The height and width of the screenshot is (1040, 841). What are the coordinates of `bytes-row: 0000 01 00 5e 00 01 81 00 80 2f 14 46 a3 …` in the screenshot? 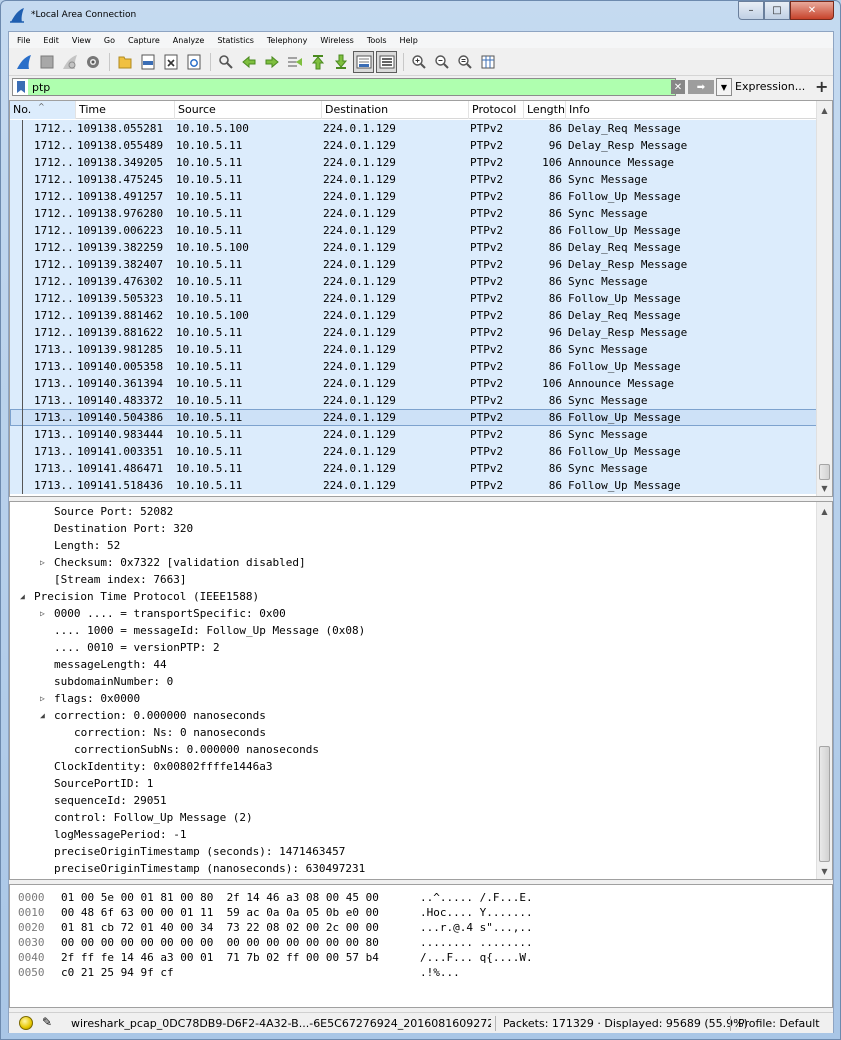 It's located at (413, 897).